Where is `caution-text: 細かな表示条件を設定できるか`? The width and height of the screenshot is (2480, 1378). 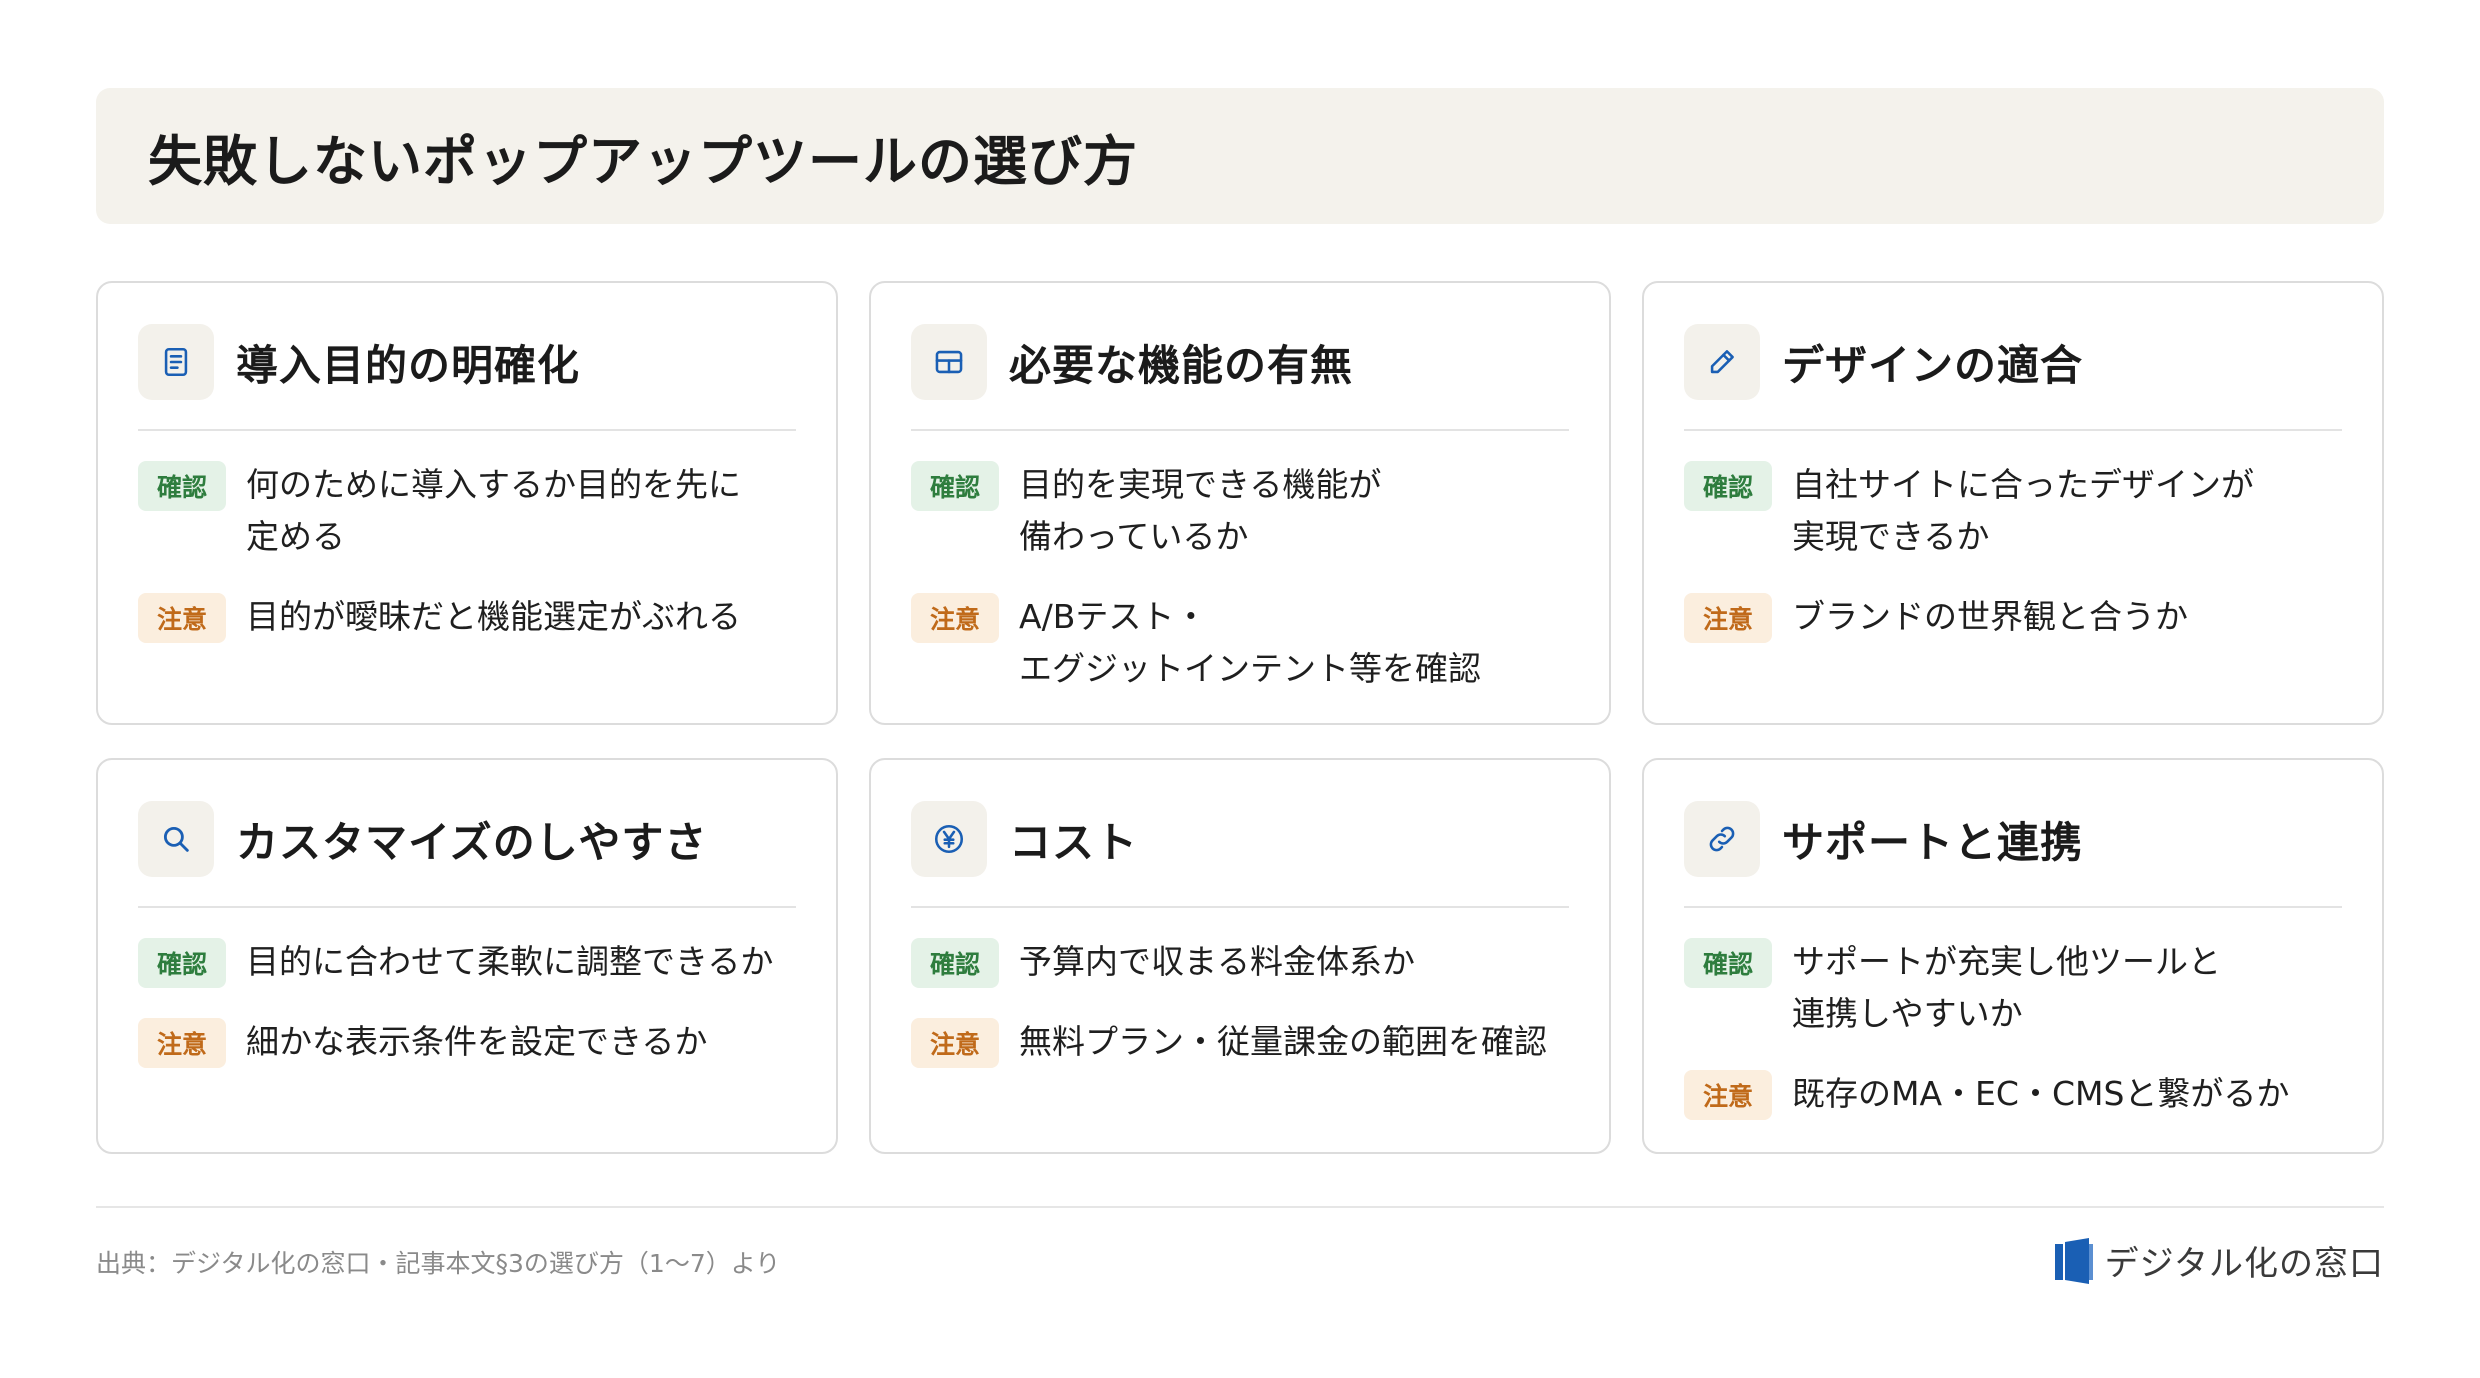
caution-text: 細かな表示条件を設定できるか is located at coordinates (477, 1041).